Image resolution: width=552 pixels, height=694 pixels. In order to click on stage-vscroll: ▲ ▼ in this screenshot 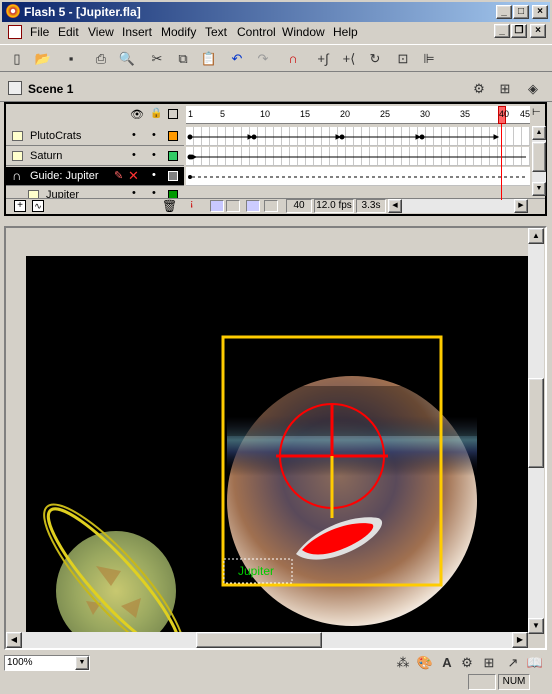, I will do `click(536, 431)`.